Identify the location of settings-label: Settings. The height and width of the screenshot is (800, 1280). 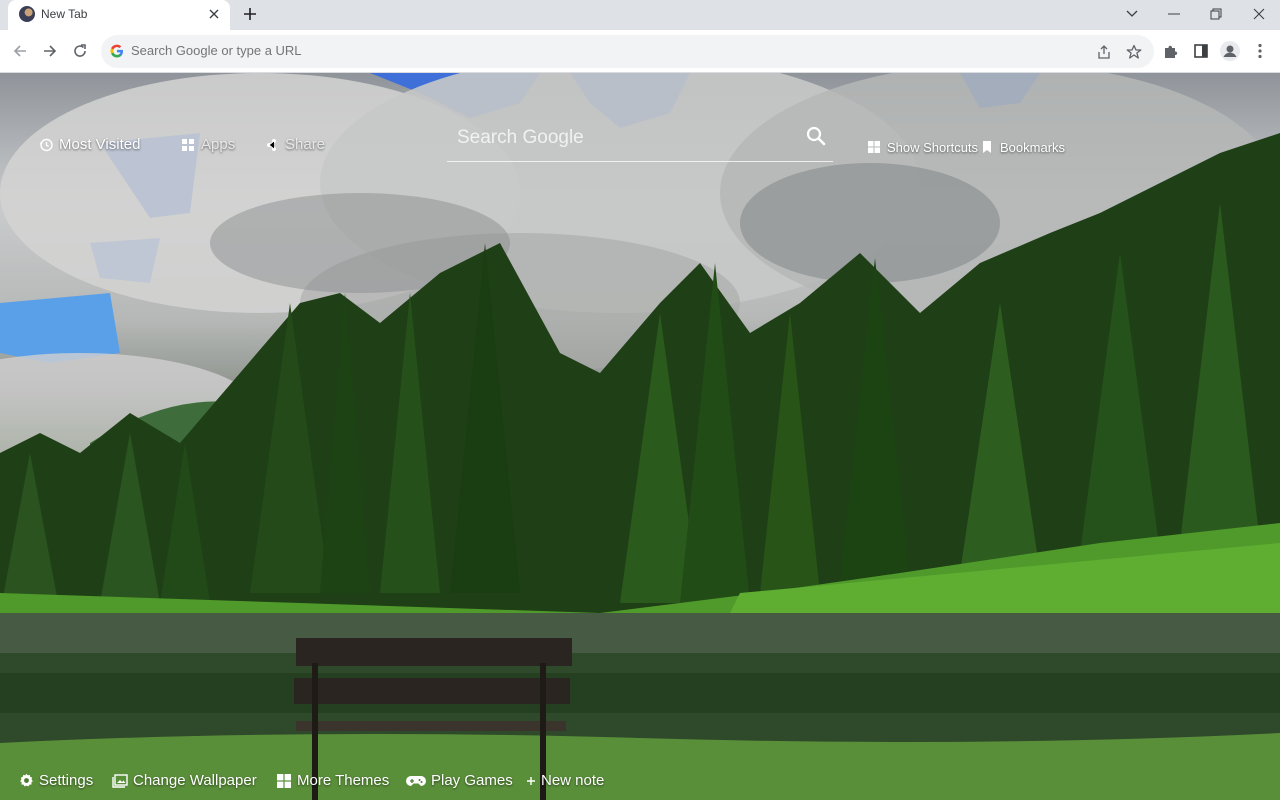
(66, 780).